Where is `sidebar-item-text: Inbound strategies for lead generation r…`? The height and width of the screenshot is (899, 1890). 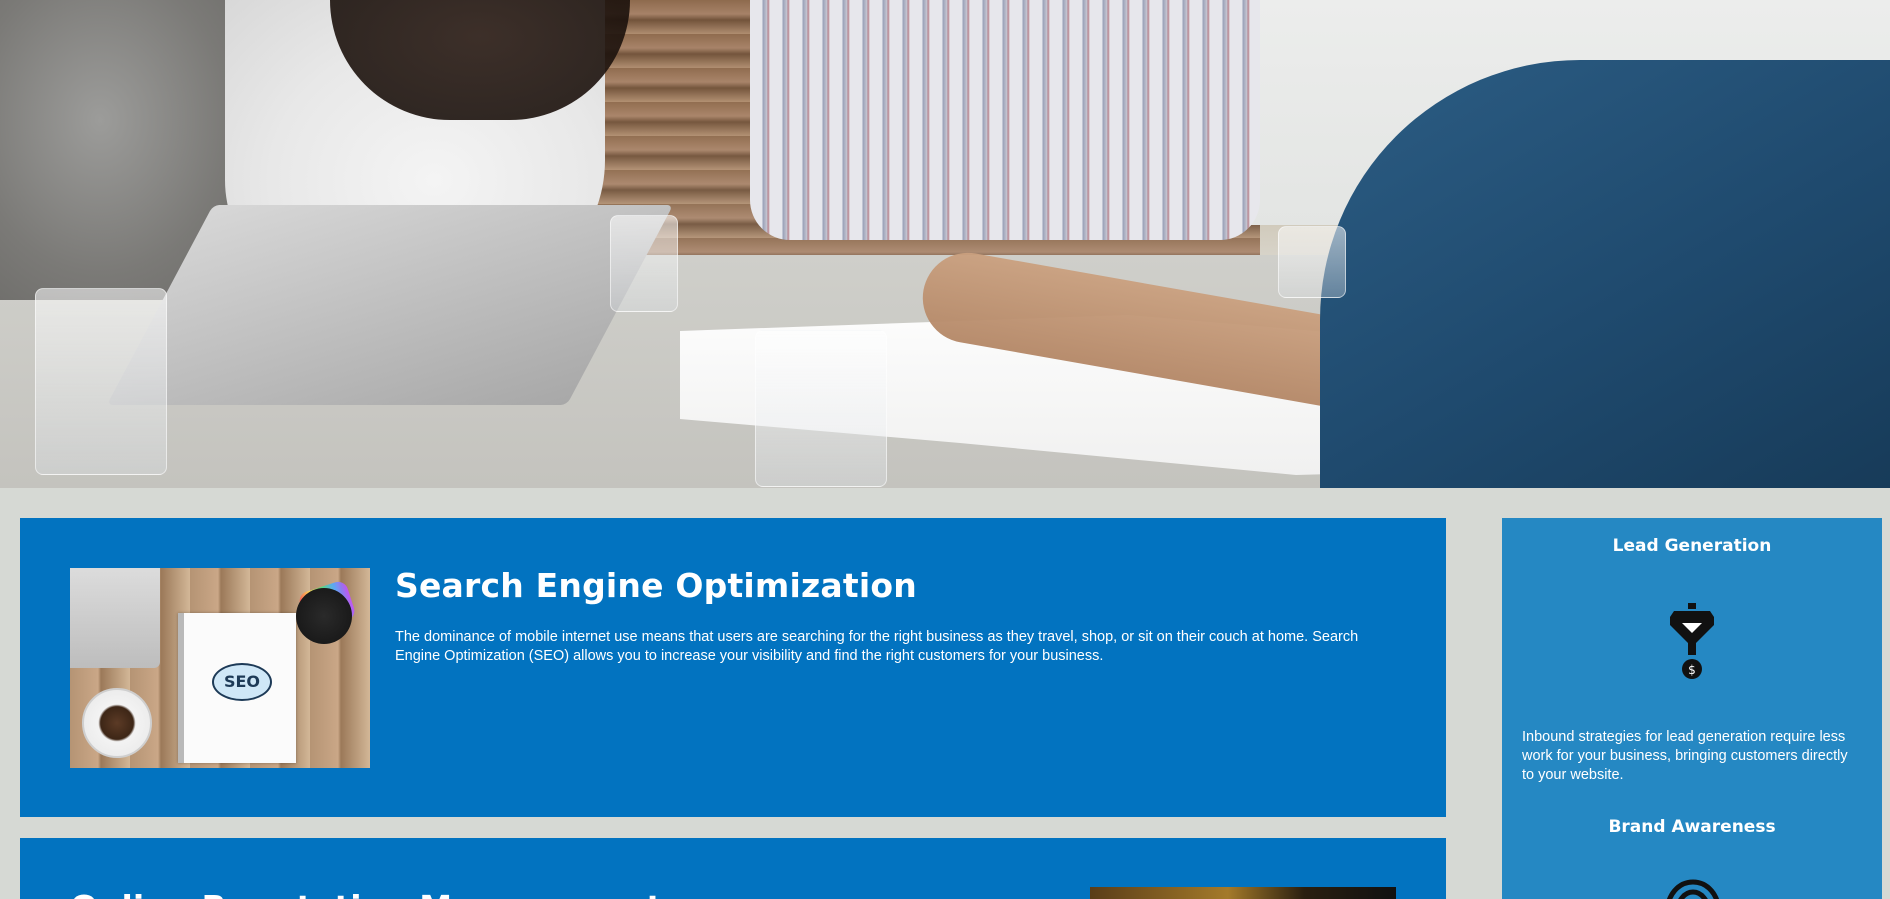
sidebar-item-text: Inbound strategies for lead generation r… is located at coordinates (1685, 756).